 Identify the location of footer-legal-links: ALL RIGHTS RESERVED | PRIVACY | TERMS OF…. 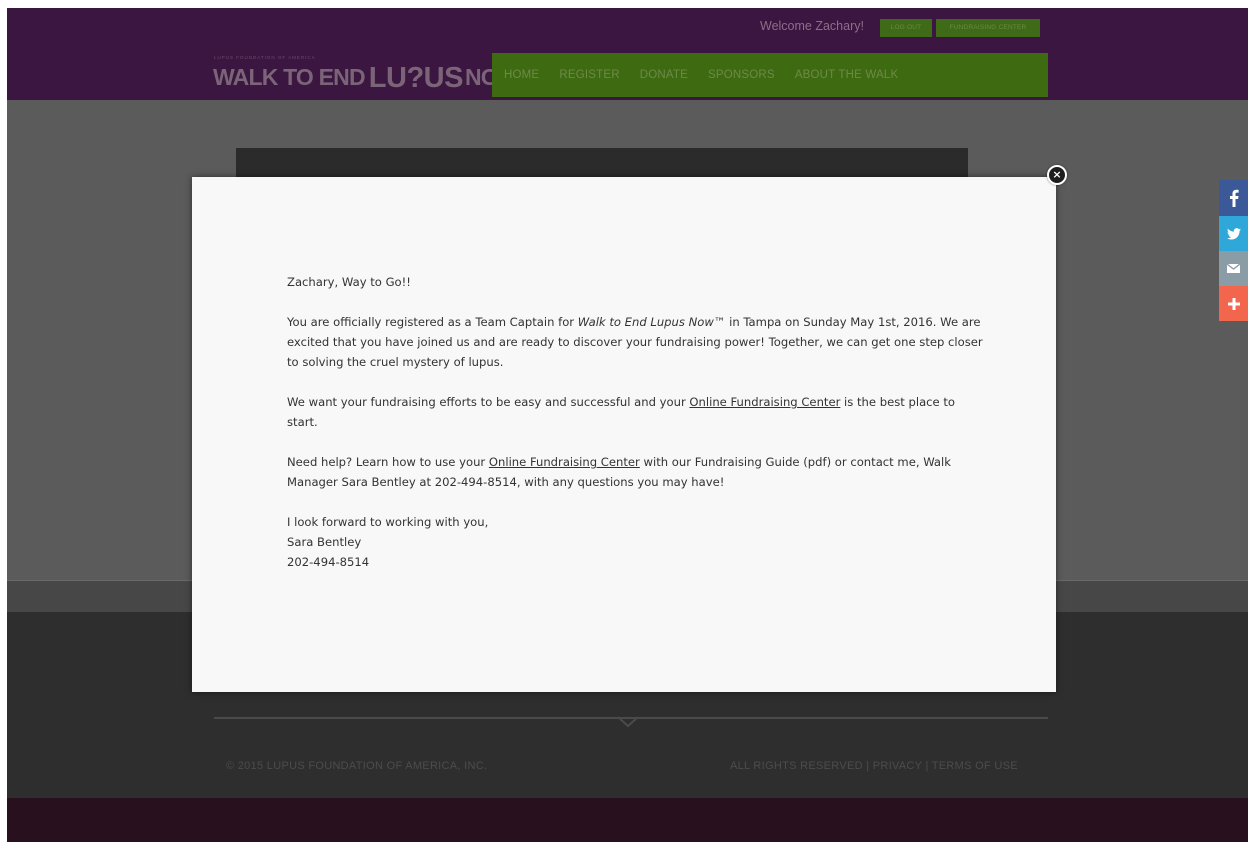
(874, 766).